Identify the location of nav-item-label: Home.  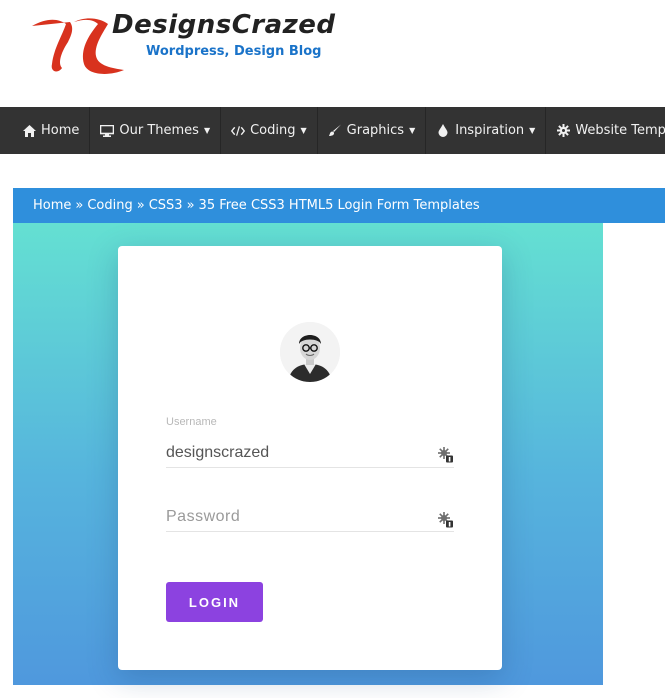
(60, 130).